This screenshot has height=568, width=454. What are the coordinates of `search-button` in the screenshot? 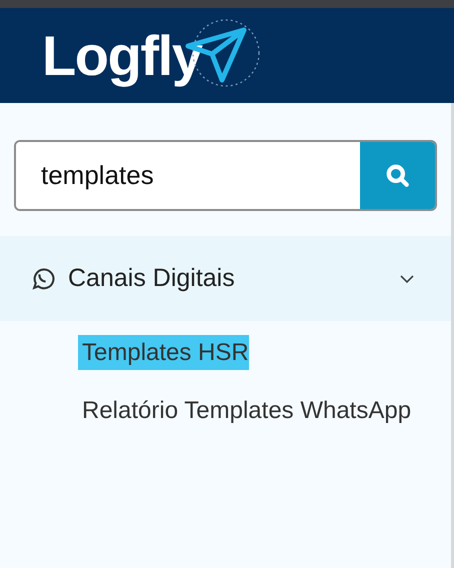 It's located at (397, 175).